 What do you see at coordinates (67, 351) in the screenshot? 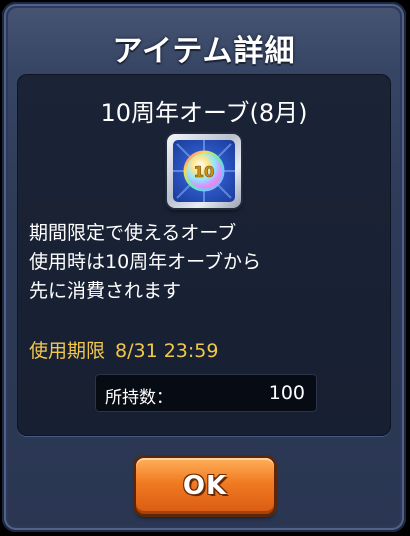
I see `expiry-label: 使用期限` at bounding box center [67, 351].